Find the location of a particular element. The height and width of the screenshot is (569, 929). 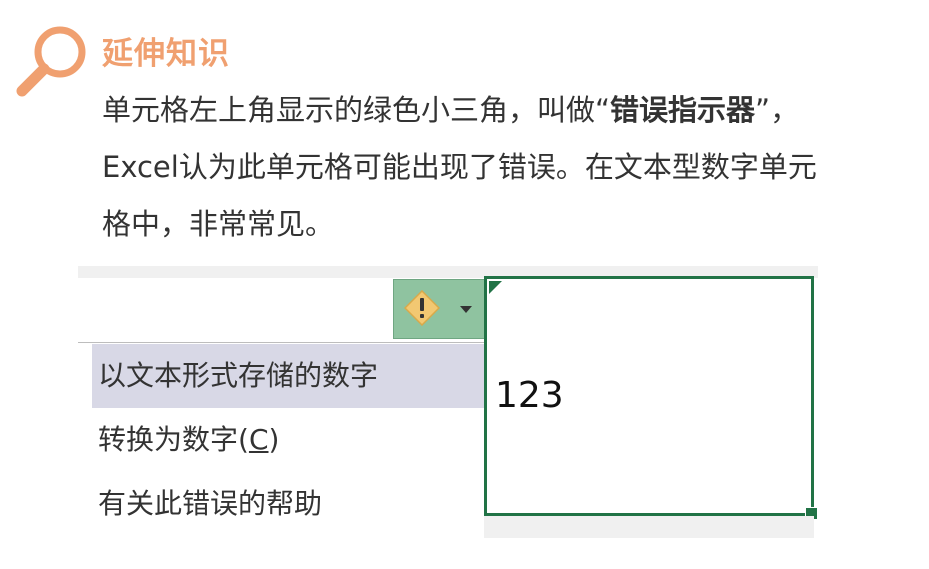

menu-item-number-stored-as-text: 以文本形式存储的数字 is located at coordinates (288, 376).